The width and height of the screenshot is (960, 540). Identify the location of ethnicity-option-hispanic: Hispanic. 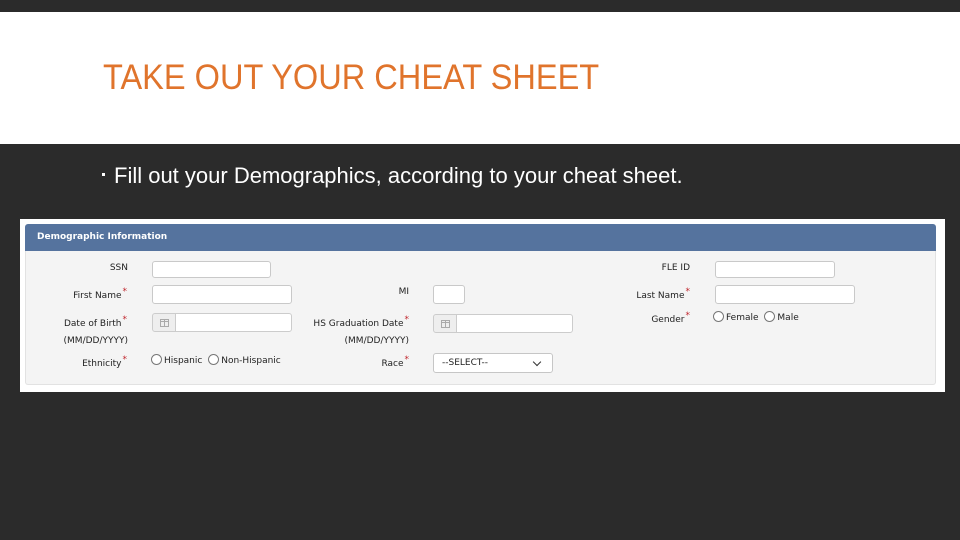
(177, 360).